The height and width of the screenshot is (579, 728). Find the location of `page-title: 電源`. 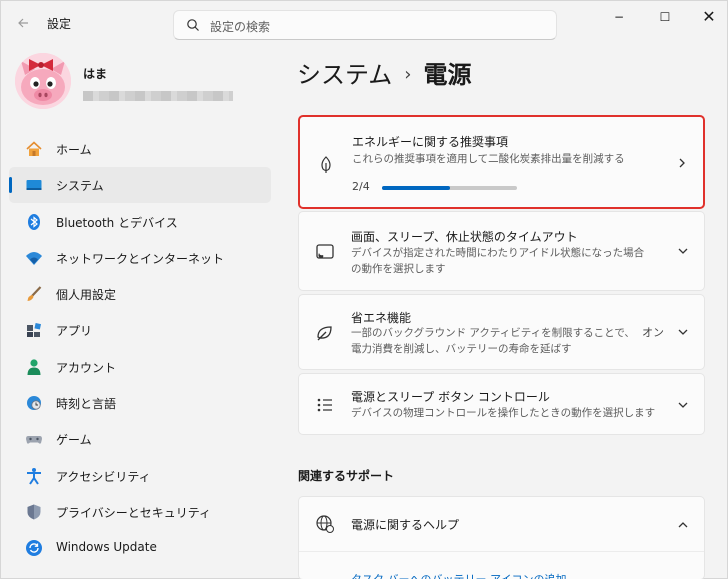

page-title: 電源 is located at coordinates (447, 75).